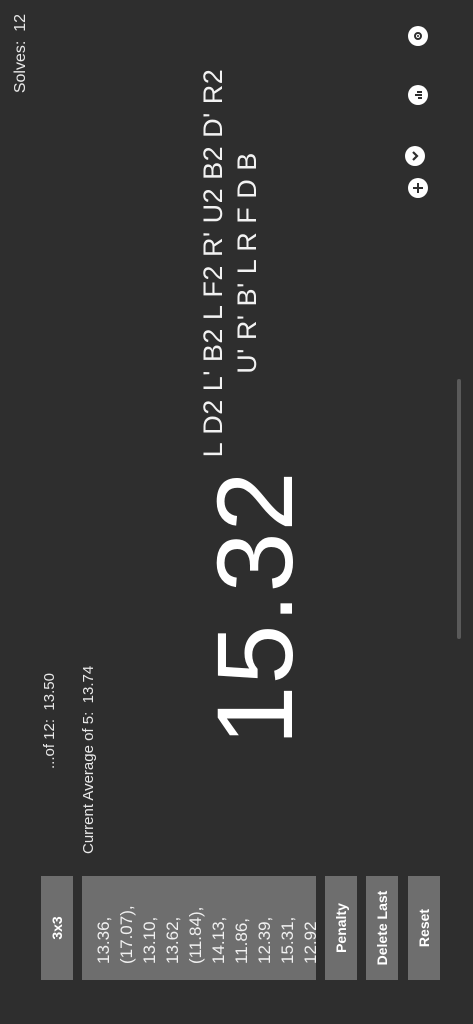 The height and width of the screenshot is (1024, 473). I want to click on time-item: (17.07),, so click(126, 925).